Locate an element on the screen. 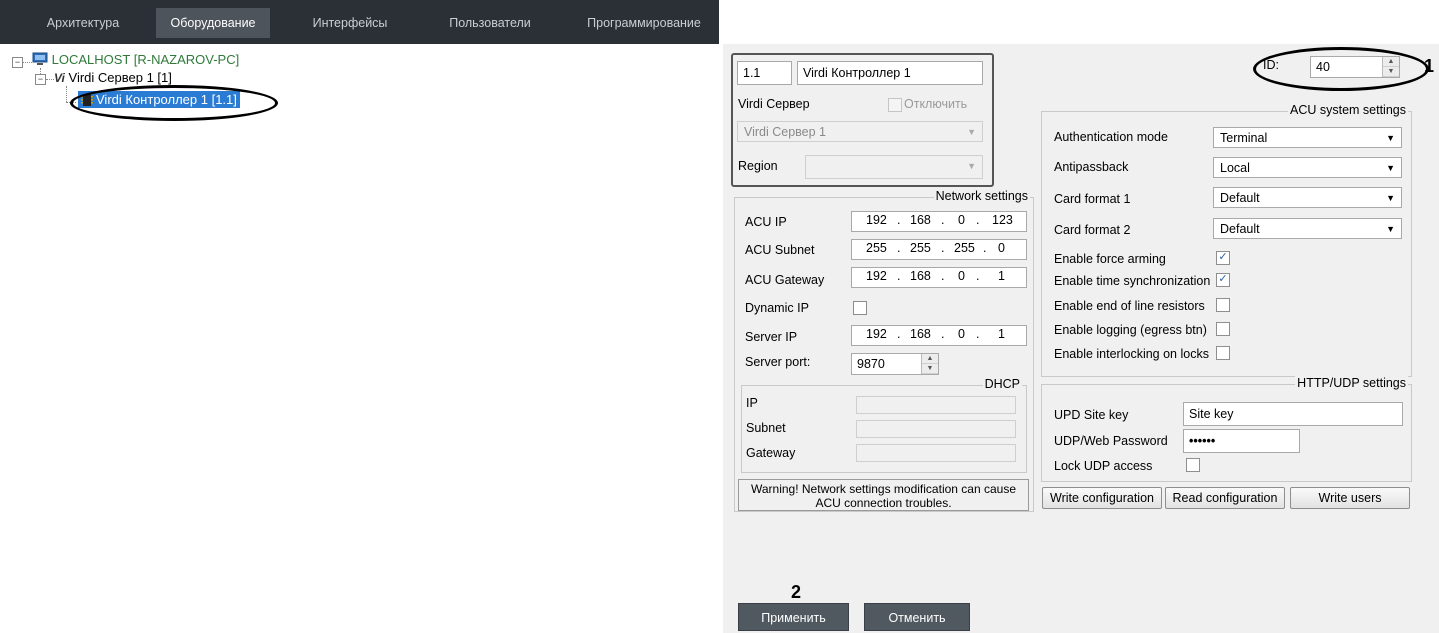 The width and height of the screenshot is (1439, 633). virdi-server-icon: Vi is located at coordinates (59, 78).